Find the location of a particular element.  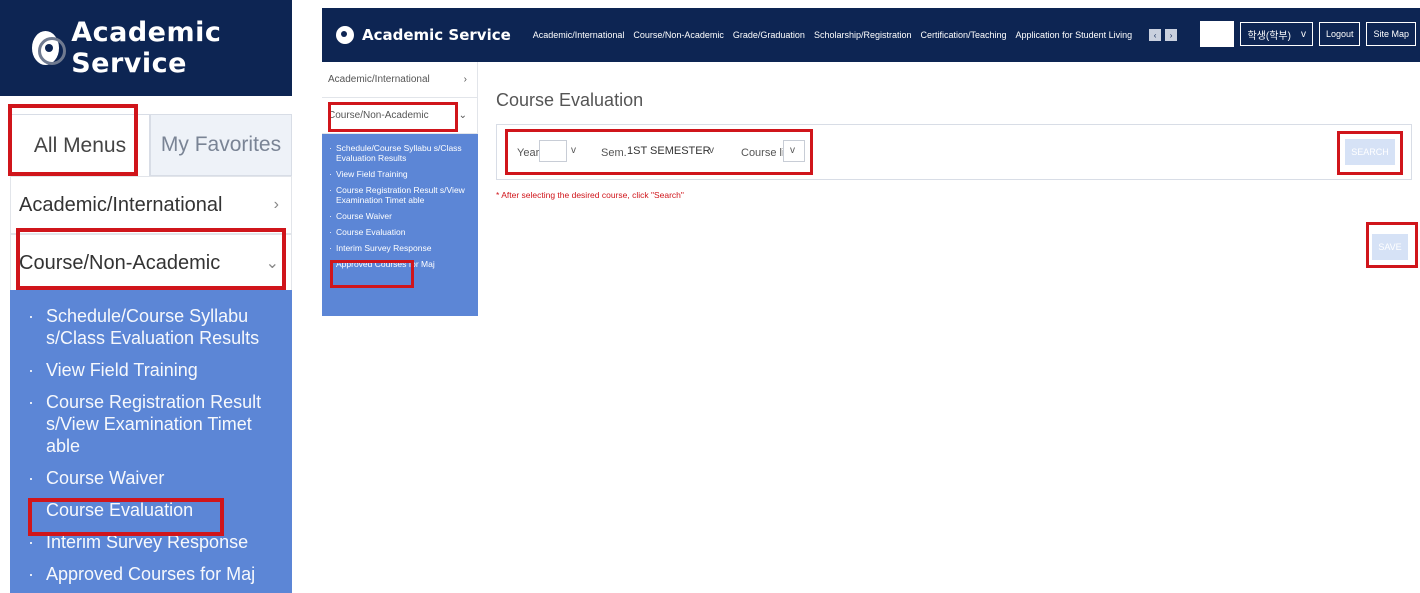

tab-all-menus: All Menus is located at coordinates (80, 145).